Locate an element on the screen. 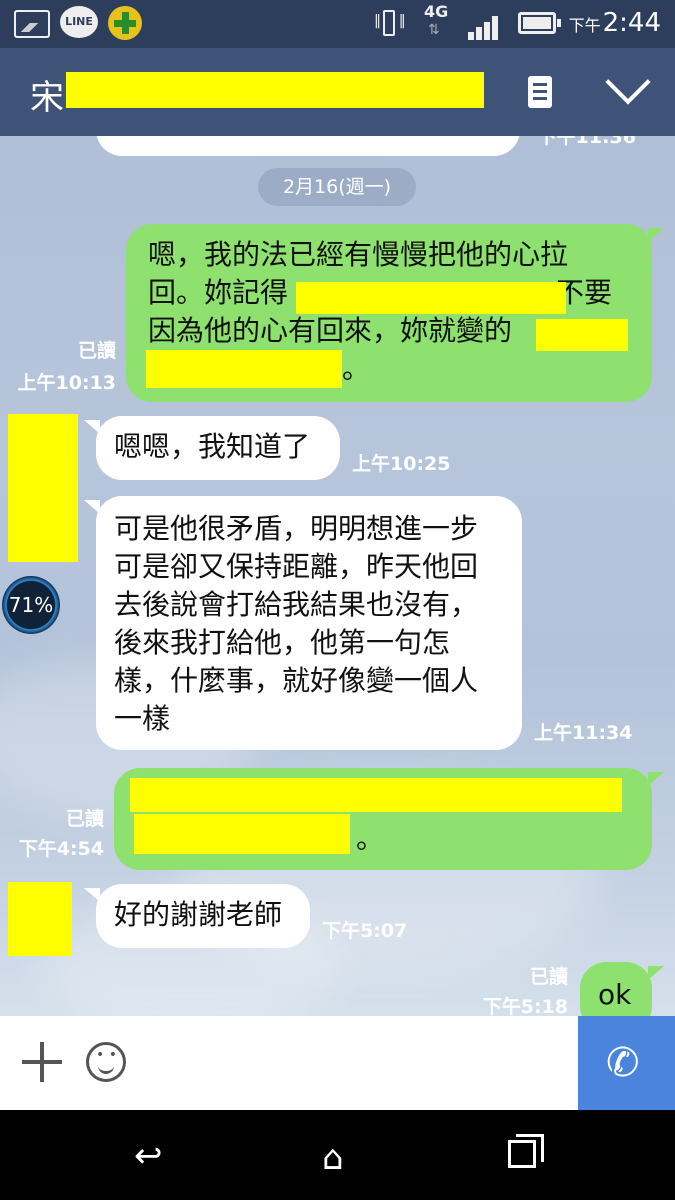 This screenshot has height=1200, width=675. call-button: ✆ is located at coordinates (626, 1063).